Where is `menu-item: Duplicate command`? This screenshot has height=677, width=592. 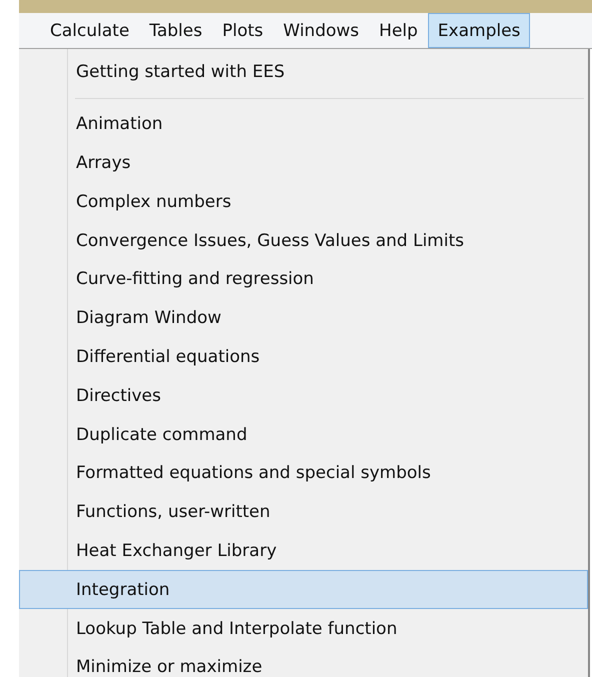 menu-item: Duplicate command is located at coordinates (303, 434).